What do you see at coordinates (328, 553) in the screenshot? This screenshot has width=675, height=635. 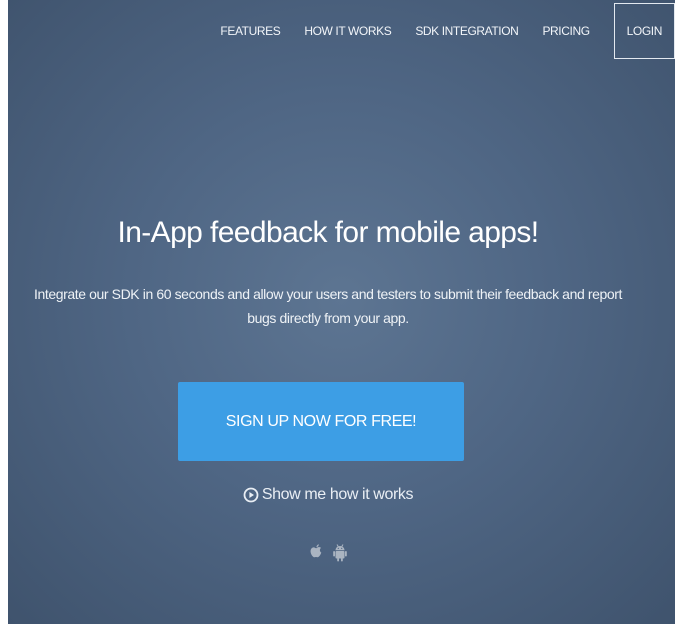 I see `platform-icons` at bounding box center [328, 553].